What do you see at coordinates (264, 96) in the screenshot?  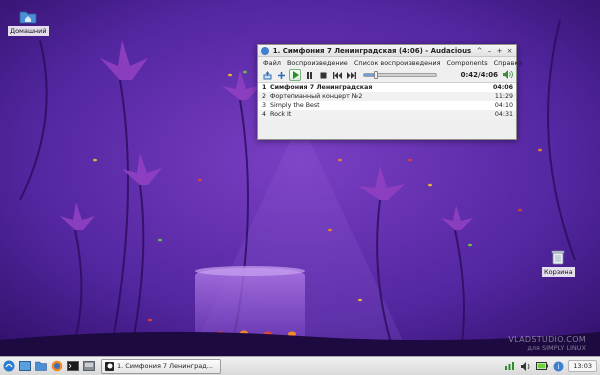 I see `track-number: 2` at bounding box center [264, 96].